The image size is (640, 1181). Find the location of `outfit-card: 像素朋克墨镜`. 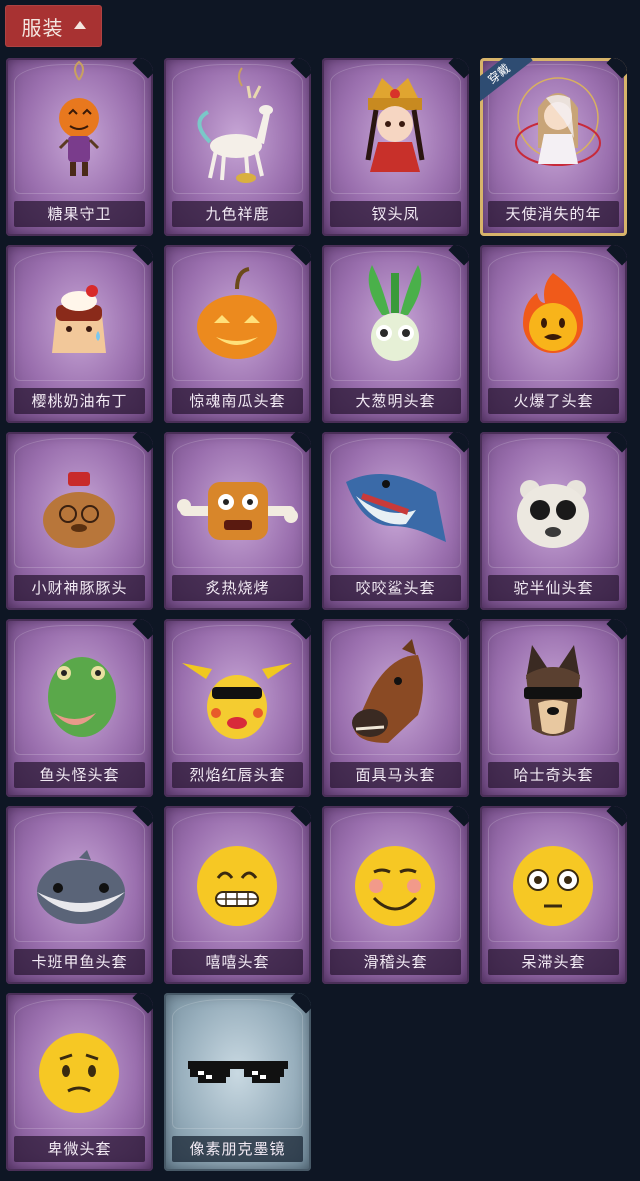

outfit-card: 像素朋克墨镜 is located at coordinates (237, 1082).